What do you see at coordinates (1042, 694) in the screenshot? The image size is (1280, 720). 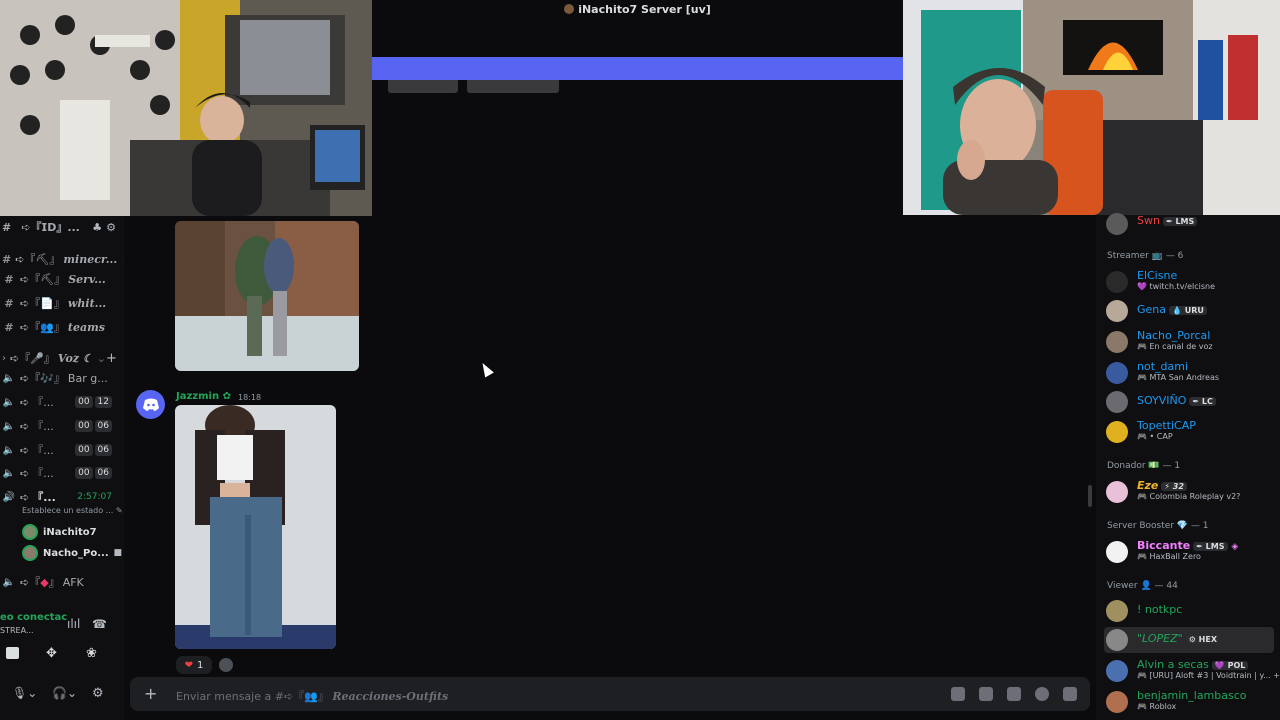 I see `emoji-icon` at bounding box center [1042, 694].